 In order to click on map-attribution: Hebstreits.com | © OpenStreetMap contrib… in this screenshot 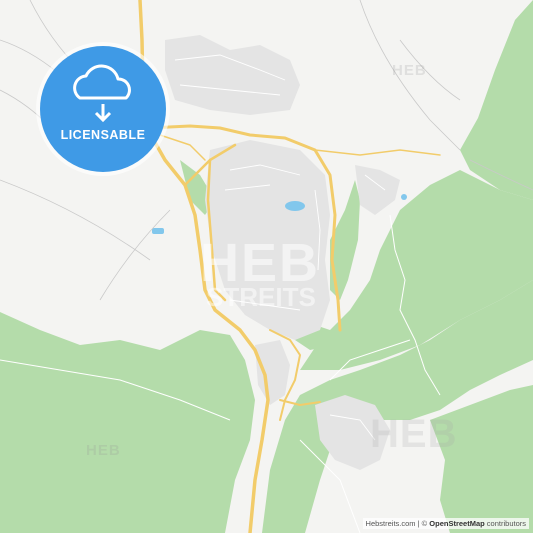, I will do `click(445, 523)`.